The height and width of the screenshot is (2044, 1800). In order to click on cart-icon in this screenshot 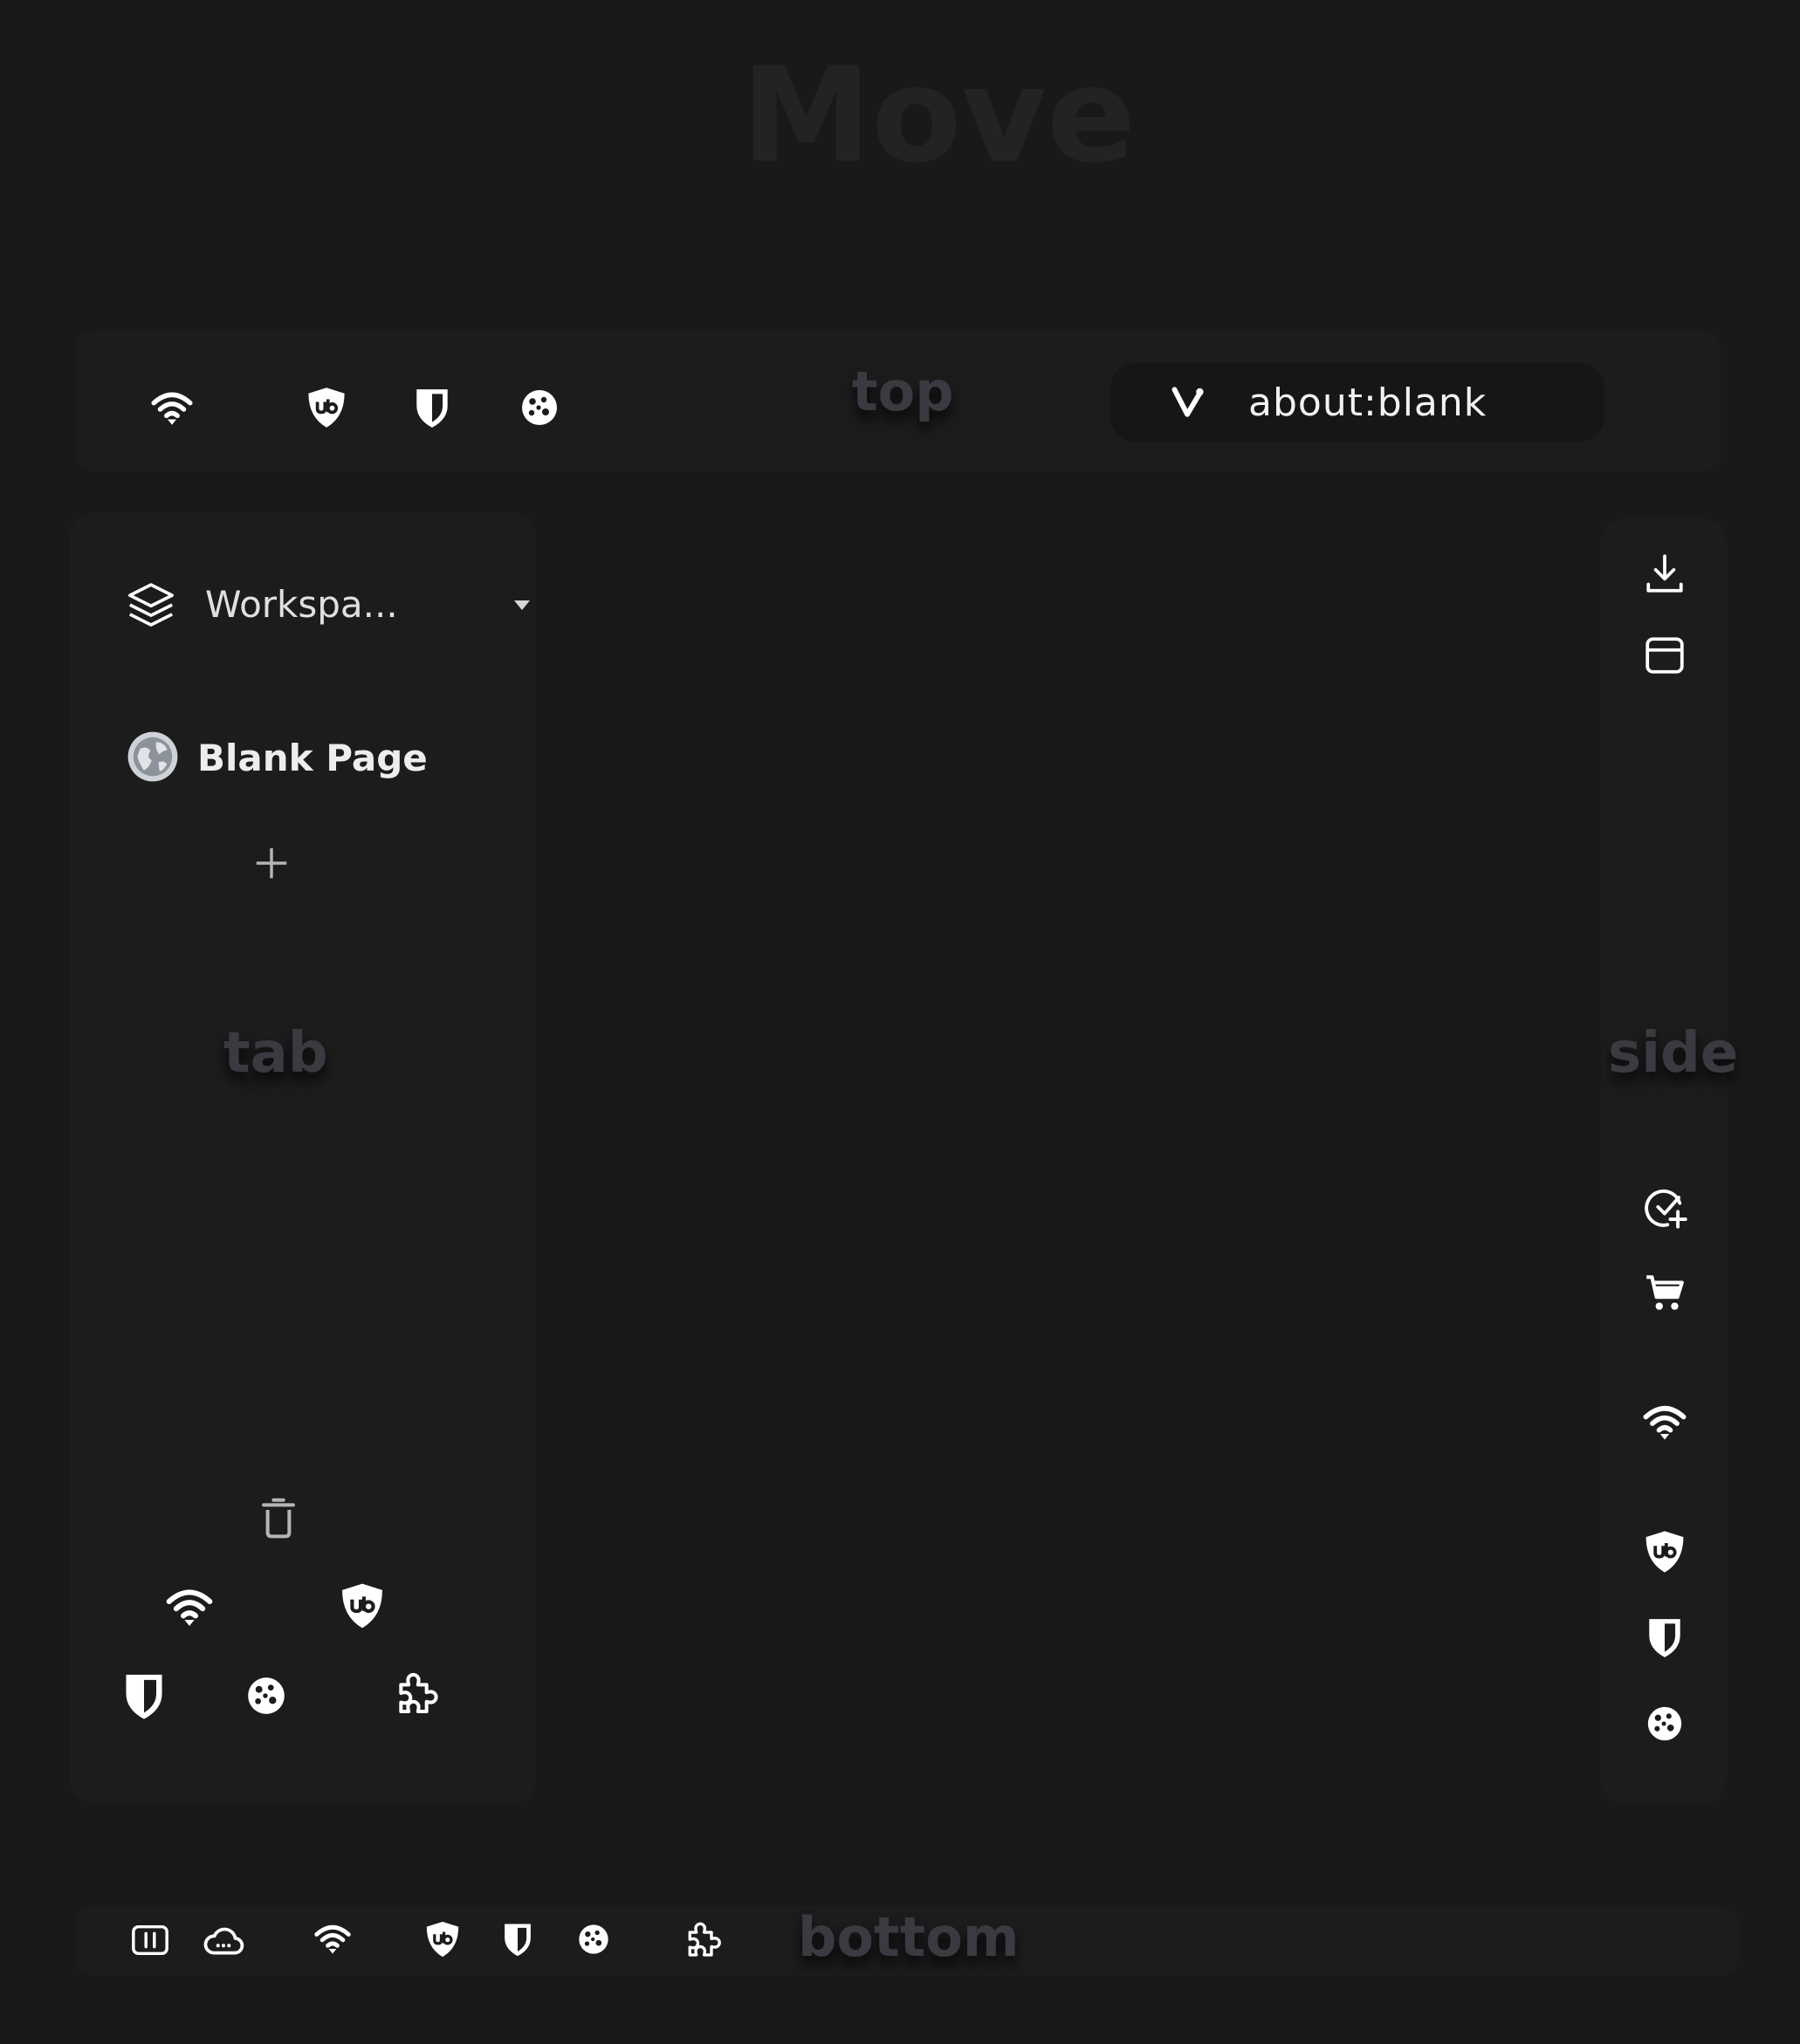, I will do `click(1665, 1292)`.